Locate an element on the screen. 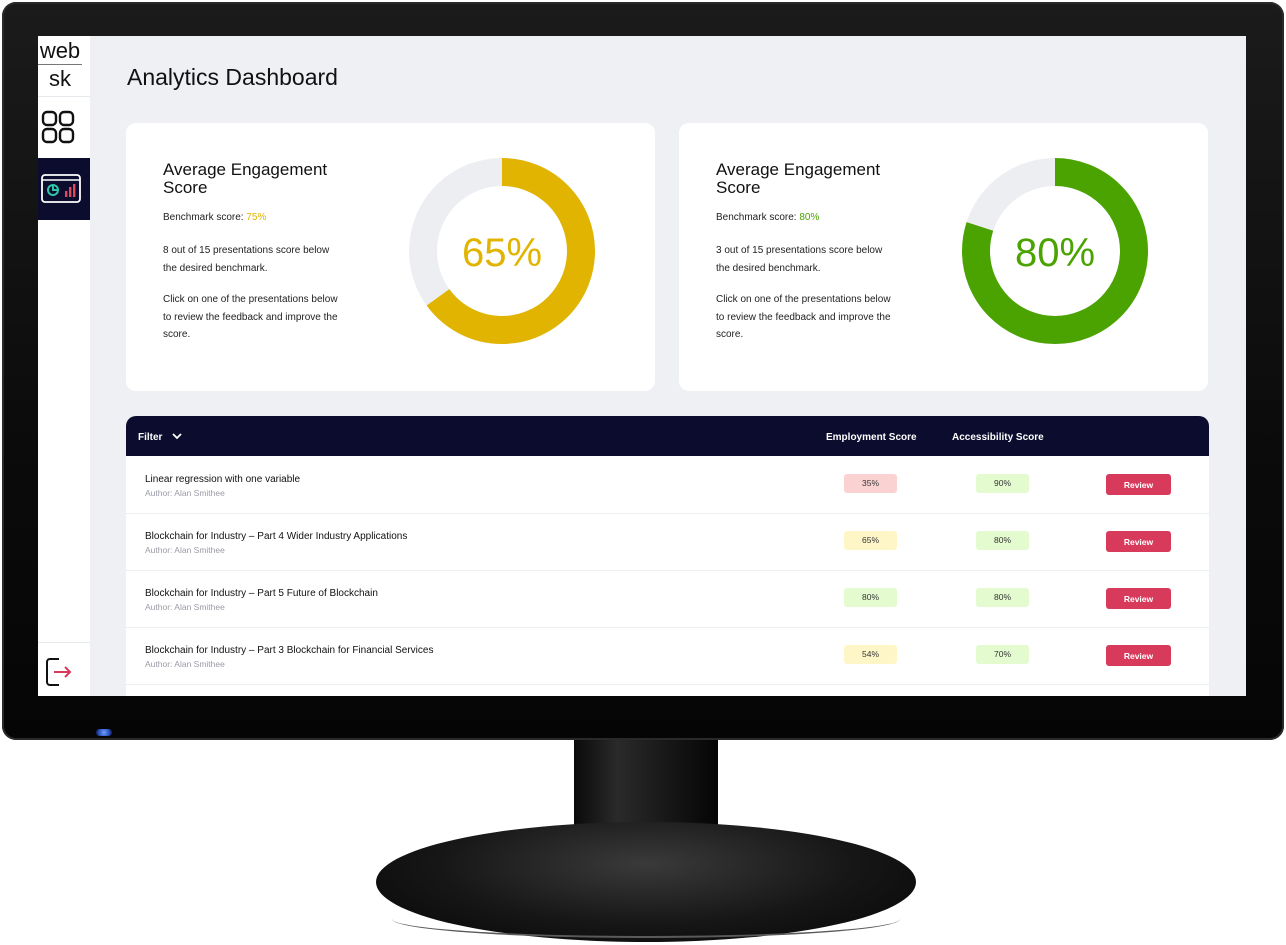  chevron-down-icon is located at coordinates (177, 436).